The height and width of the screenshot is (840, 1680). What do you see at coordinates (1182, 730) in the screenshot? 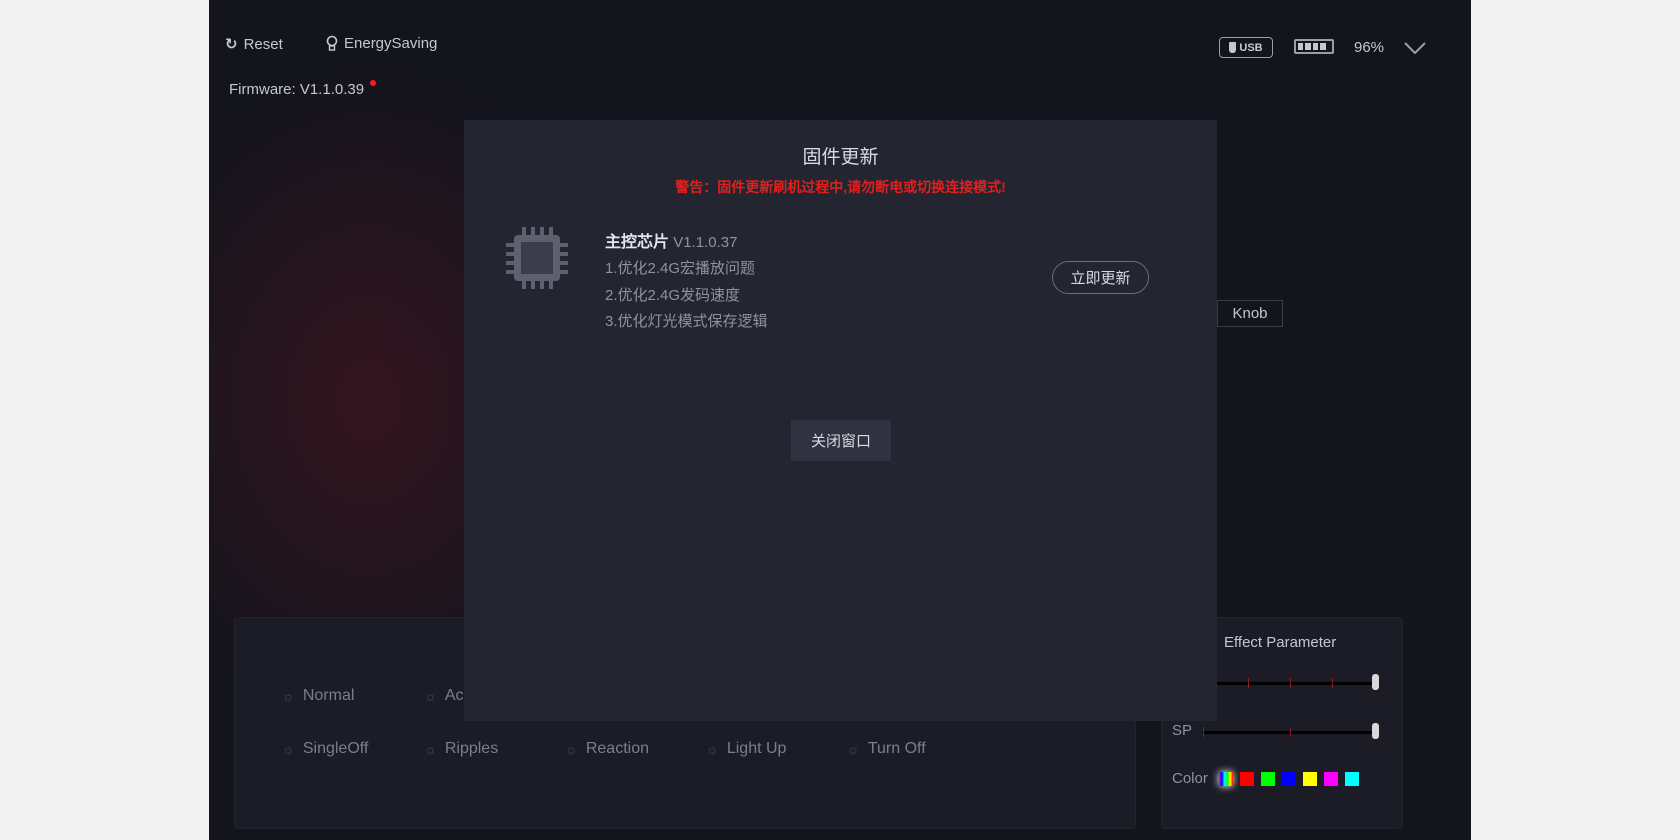
I see `sp-label: SP` at bounding box center [1182, 730].